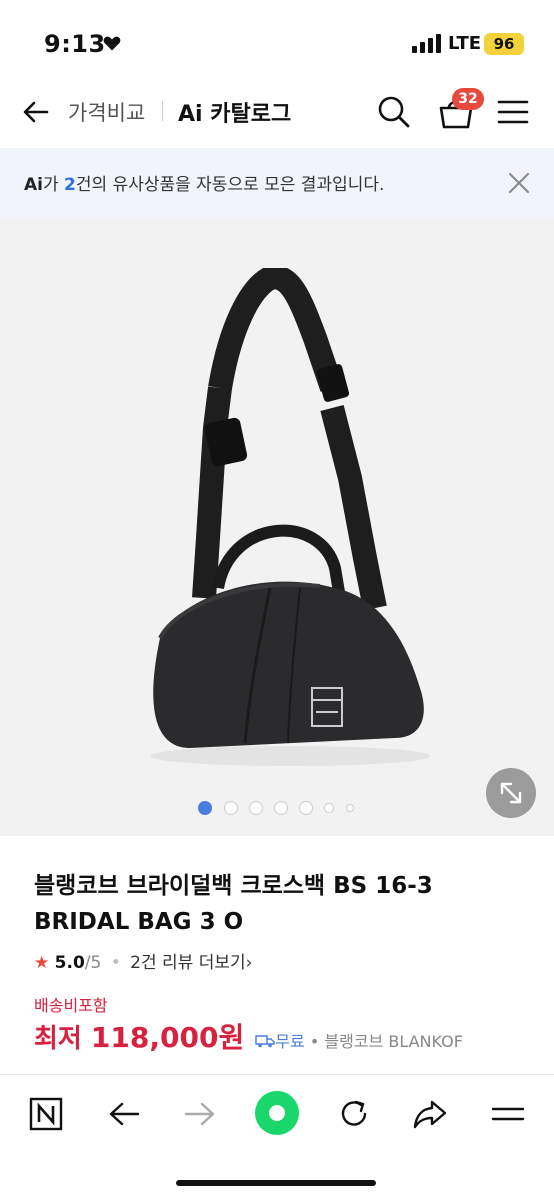  Describe the element at coordinates (69, 963) in the screenshot. I see `rating-score: 5.0` at that location.